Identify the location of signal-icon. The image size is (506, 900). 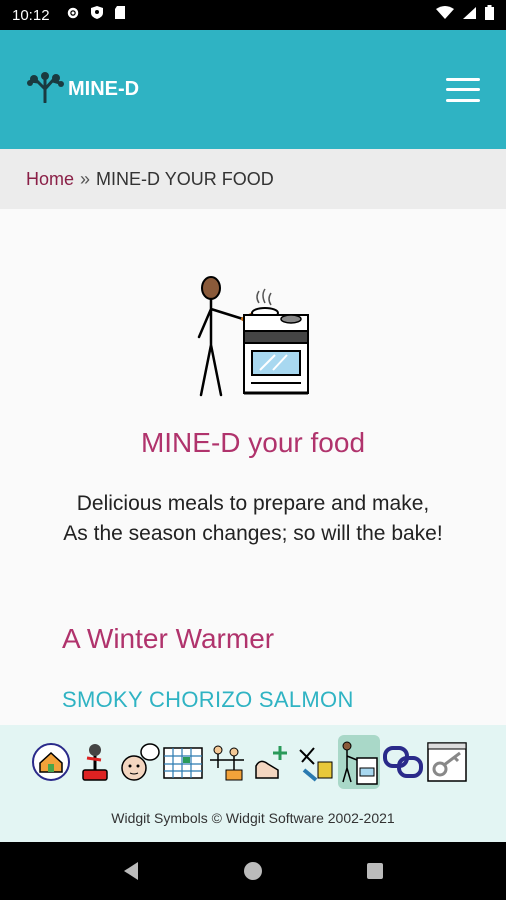
(469, 15).